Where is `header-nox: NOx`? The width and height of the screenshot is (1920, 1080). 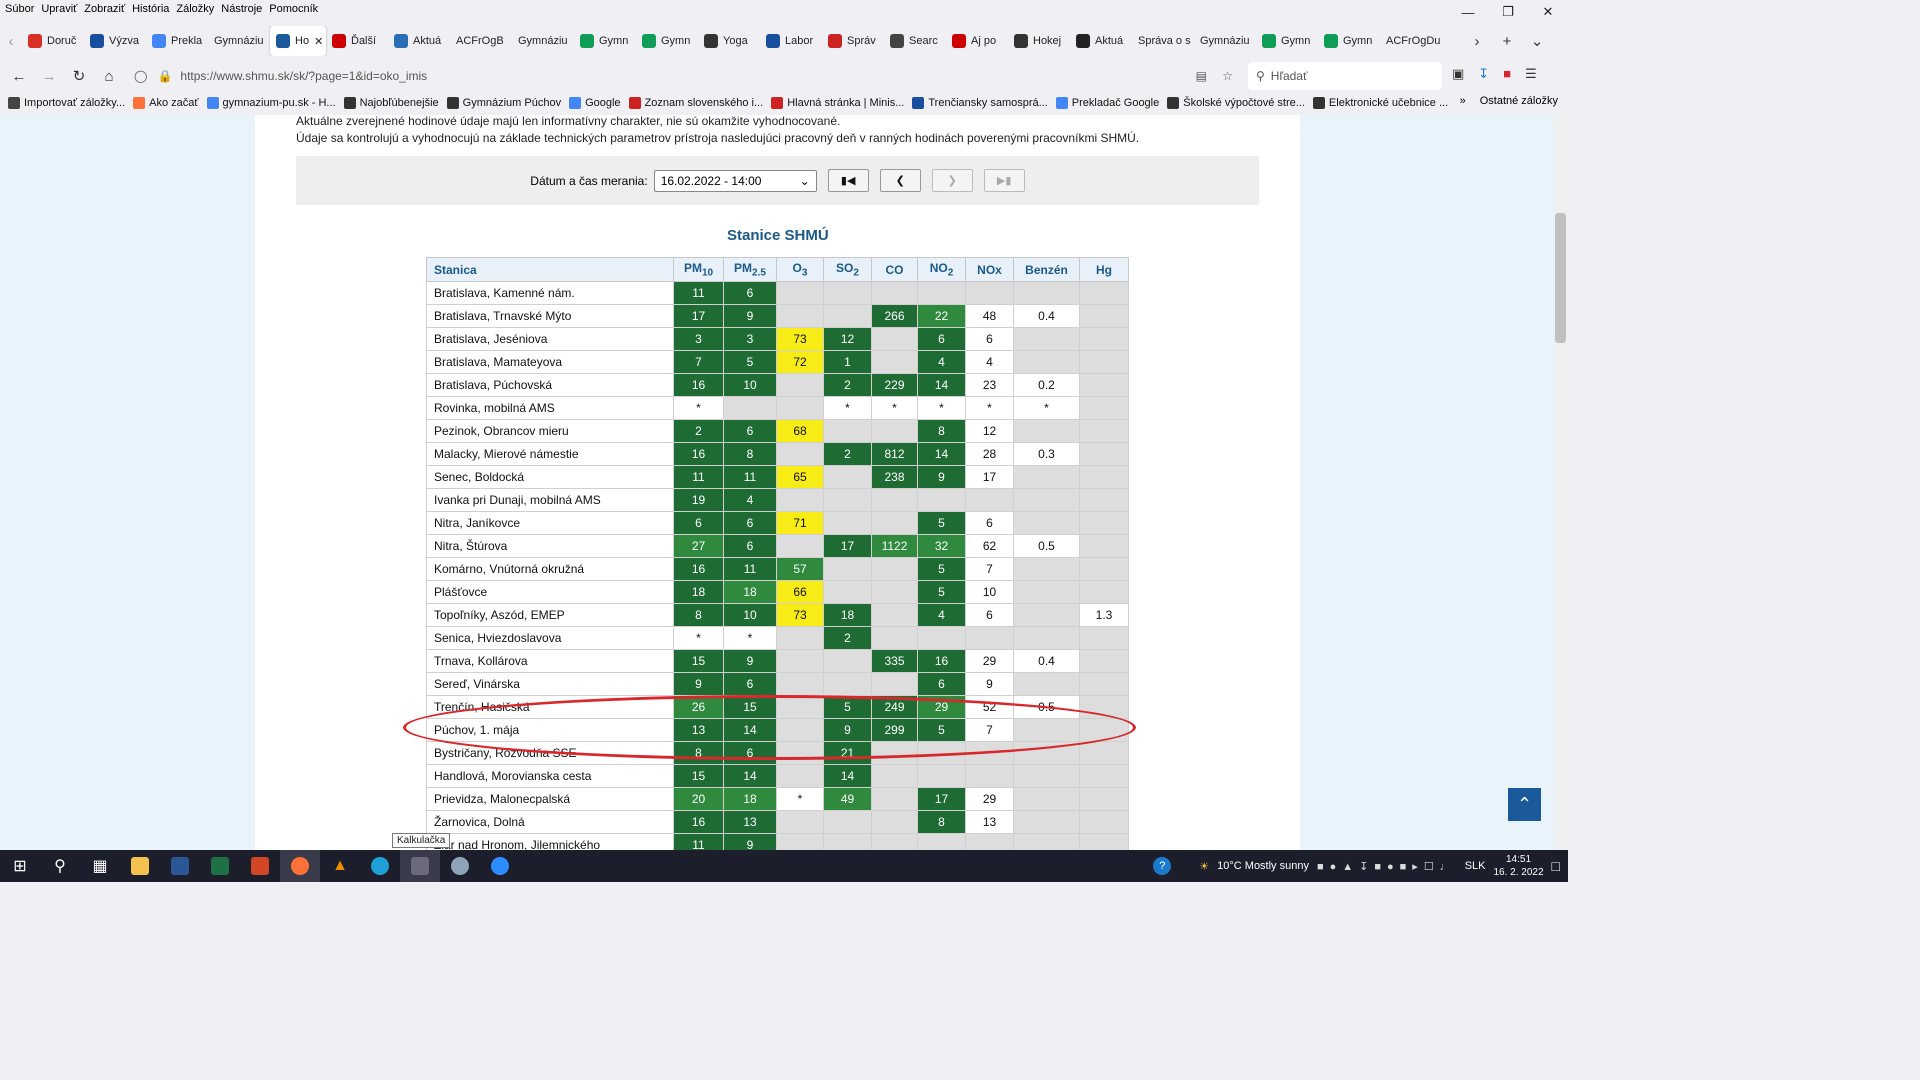 header-nox: NOx is located at coordinates (989, 269).